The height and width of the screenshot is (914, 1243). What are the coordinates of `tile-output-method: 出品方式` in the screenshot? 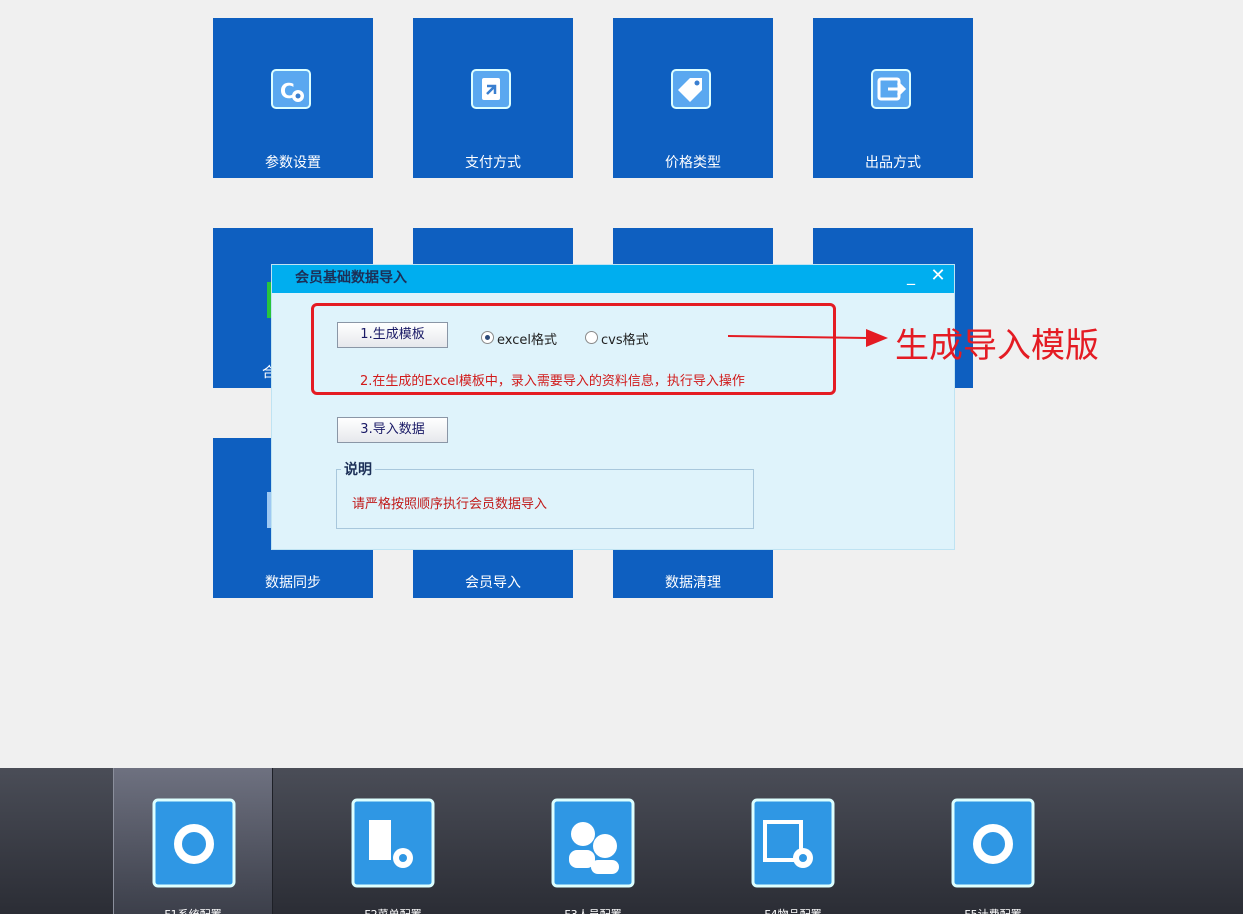 It's located at (893, 98).